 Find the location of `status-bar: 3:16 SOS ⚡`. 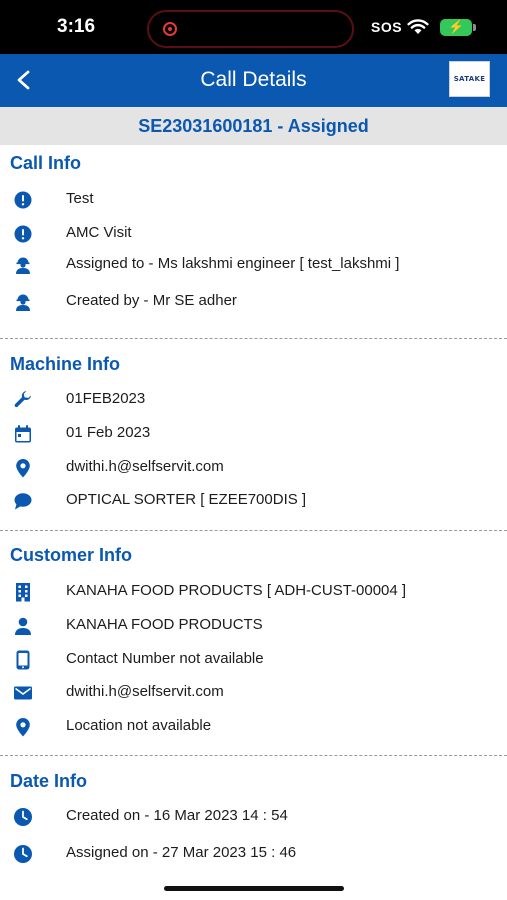

status-bar: 3:16 SOS ⚡ is located at coordinates (253, 27).